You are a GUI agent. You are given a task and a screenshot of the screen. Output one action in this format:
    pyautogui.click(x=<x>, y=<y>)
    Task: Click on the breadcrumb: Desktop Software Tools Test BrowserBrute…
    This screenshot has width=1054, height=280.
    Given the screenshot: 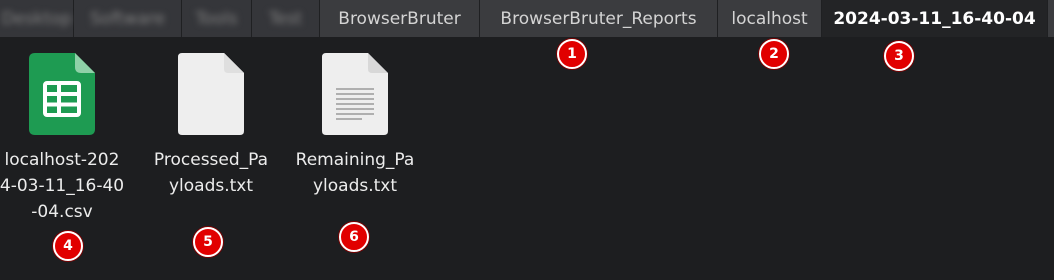 What is the action you would take?
    pyautogui.click(x=527, y=18)
    